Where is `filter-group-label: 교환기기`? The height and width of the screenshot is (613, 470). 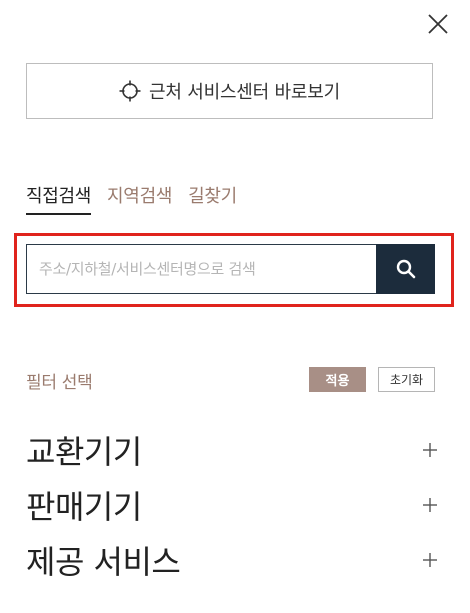
filter-group-label: 교환기기 is located at coordinates (84, 452).